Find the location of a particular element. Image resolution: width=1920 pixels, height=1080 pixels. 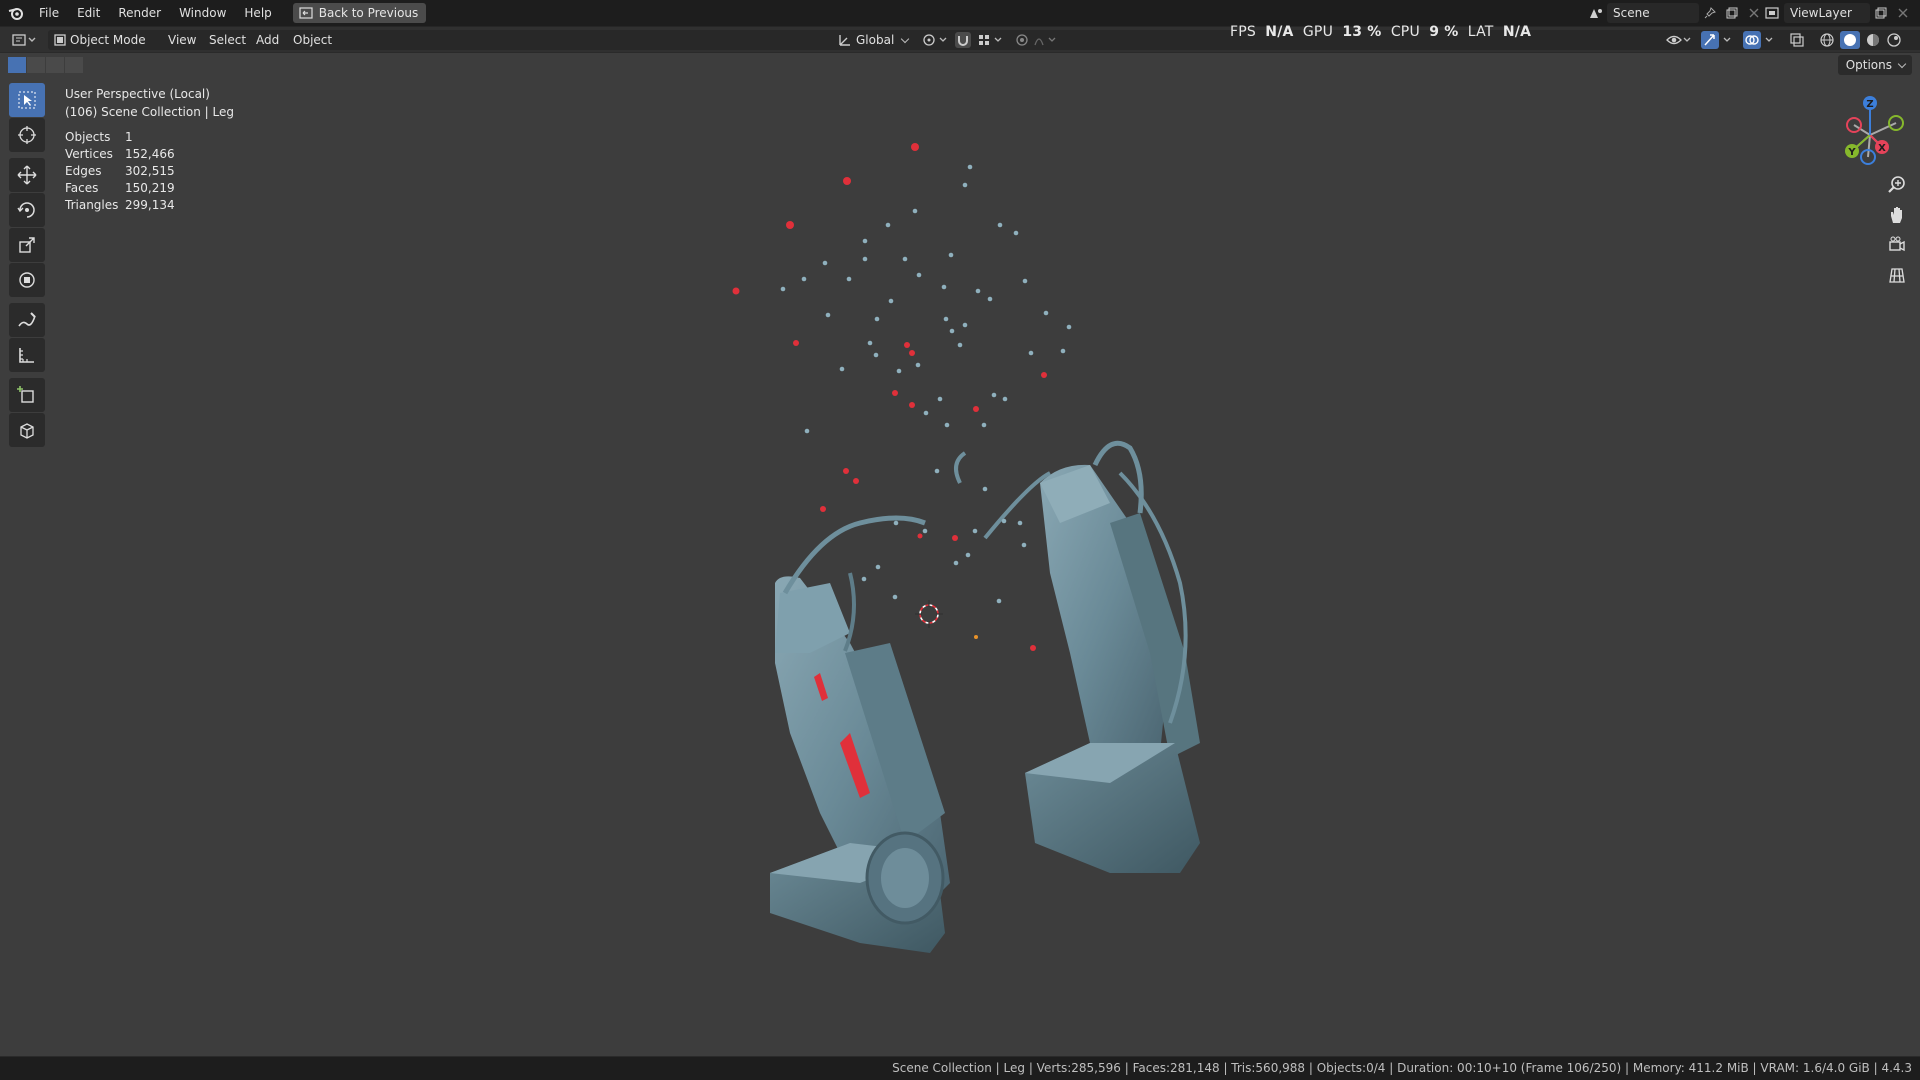

proportional-edit-icon is located at coordinates (1036, 40).